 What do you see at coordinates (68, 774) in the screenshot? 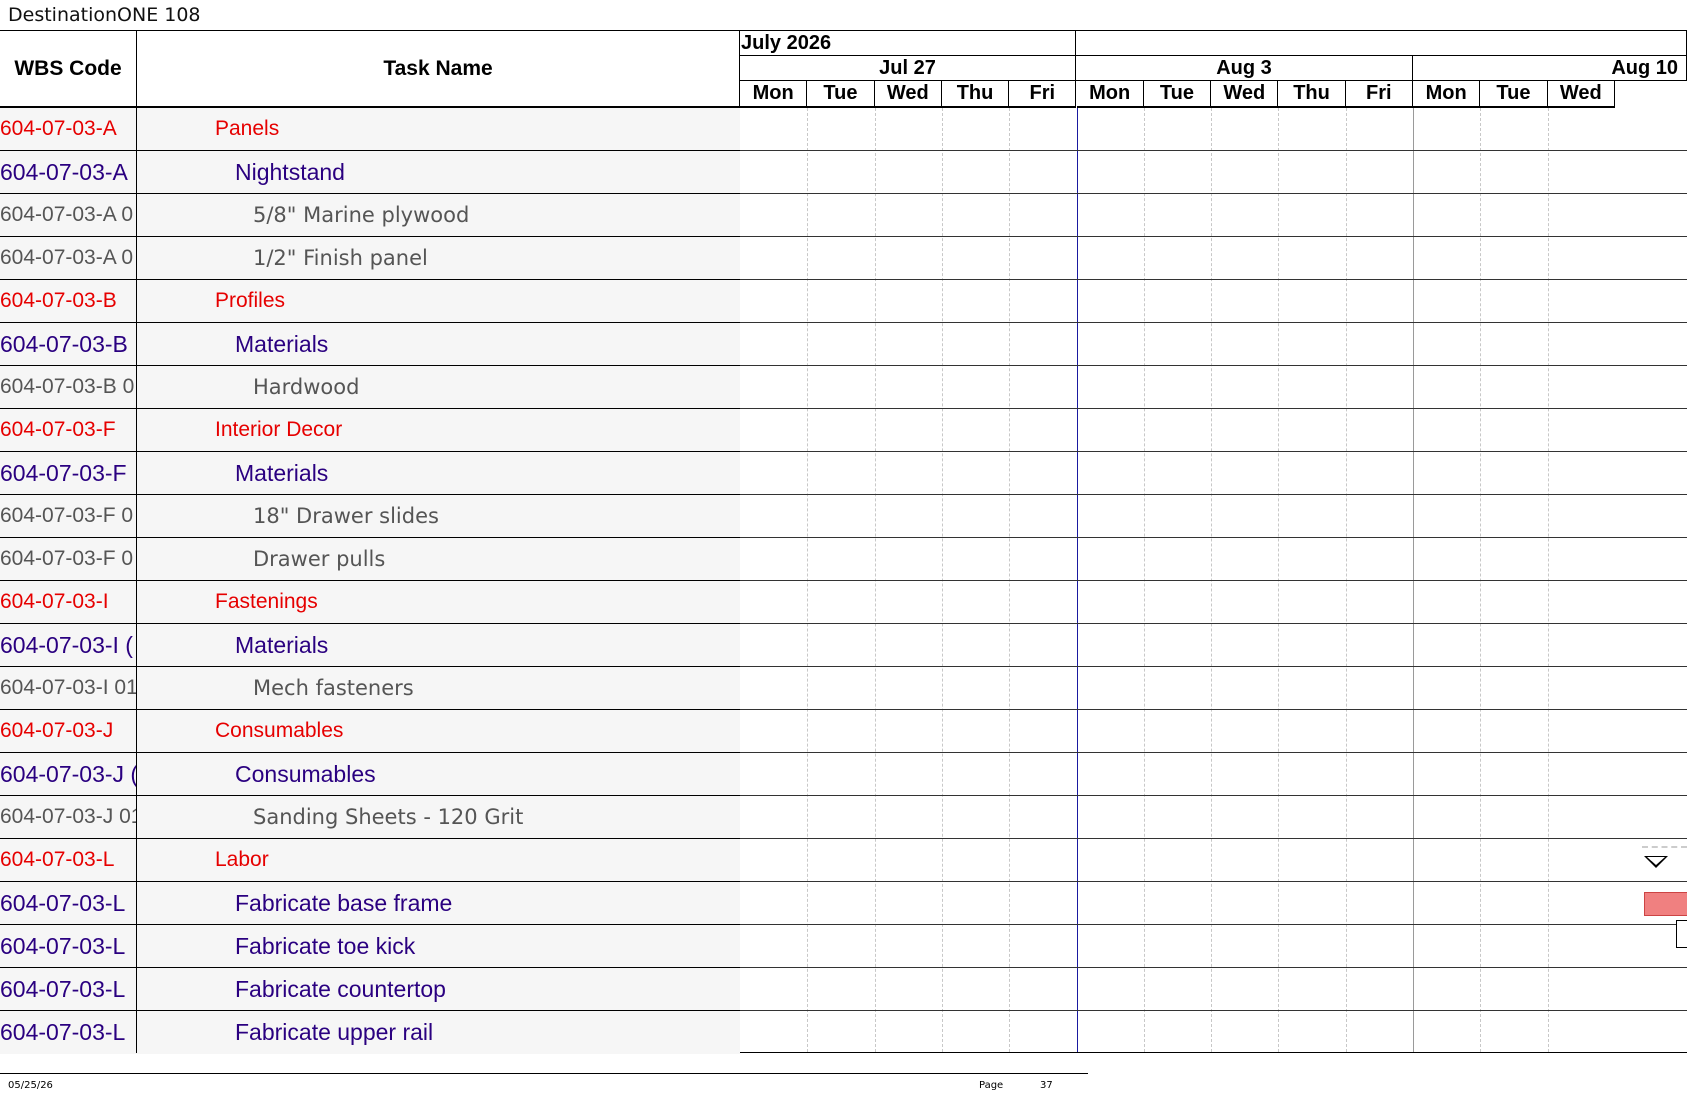
I see `wbs-code-cell: 604-07-03-J (` at bounding box center [68, 774].